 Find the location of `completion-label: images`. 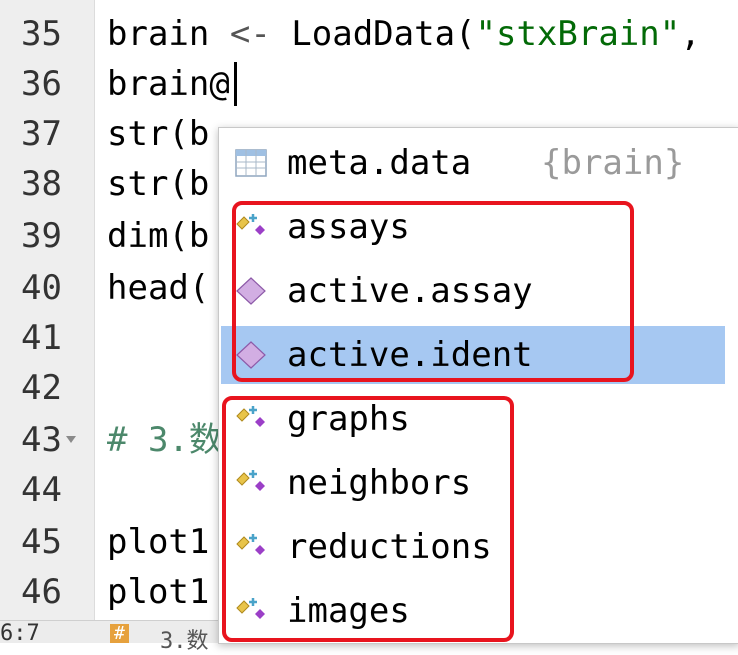

completion-label: images is located at coordinates (348, 611).